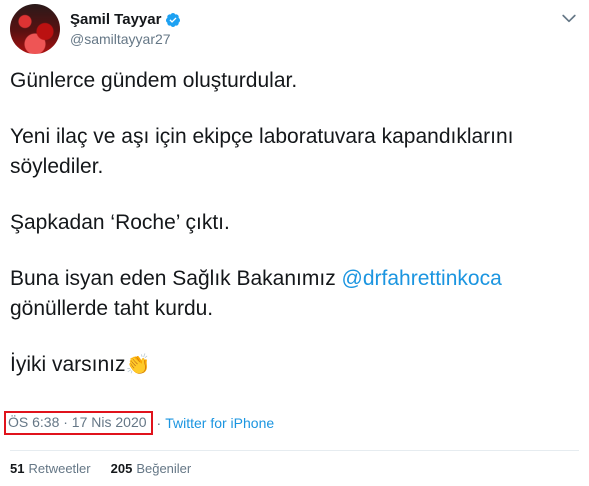  Describe the element at coordinates (294, 450) in the screenshot. I see `divider` at that location.